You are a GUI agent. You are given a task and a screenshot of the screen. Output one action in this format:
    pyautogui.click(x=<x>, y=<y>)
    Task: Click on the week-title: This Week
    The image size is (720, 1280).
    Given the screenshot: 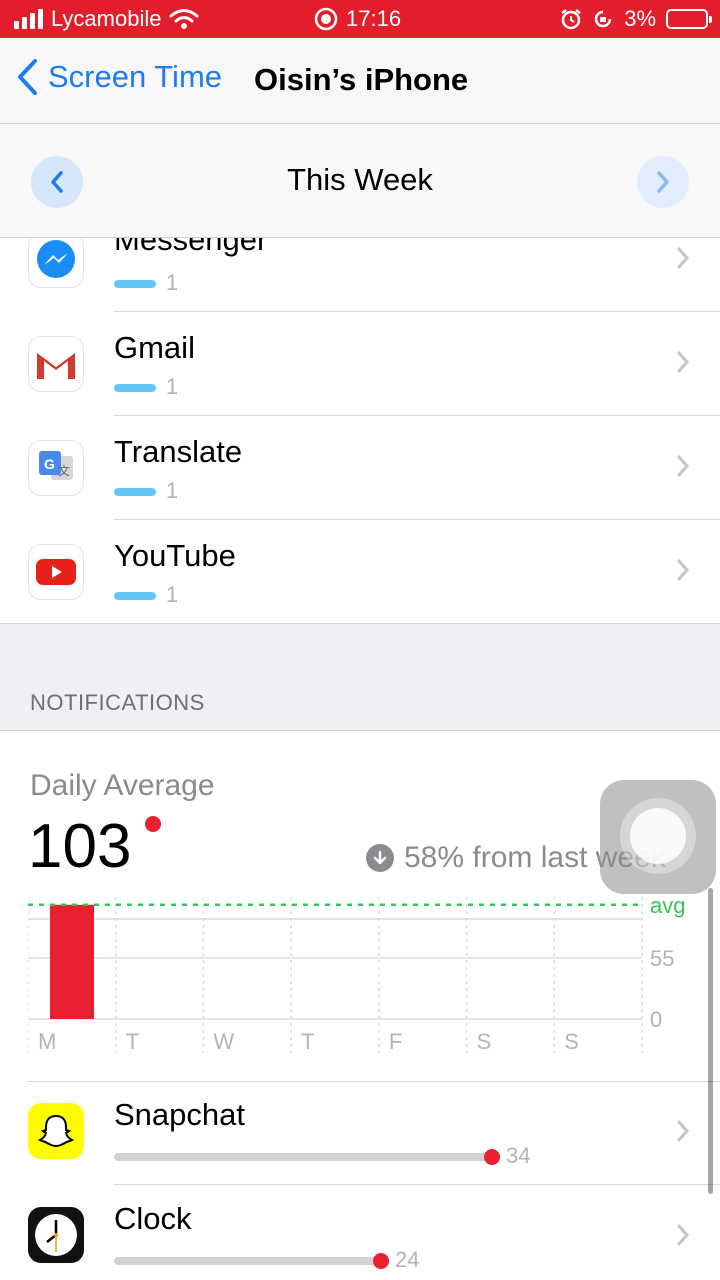 What is the action you would take?
    pyautogui.click(x=360, y=179)
    